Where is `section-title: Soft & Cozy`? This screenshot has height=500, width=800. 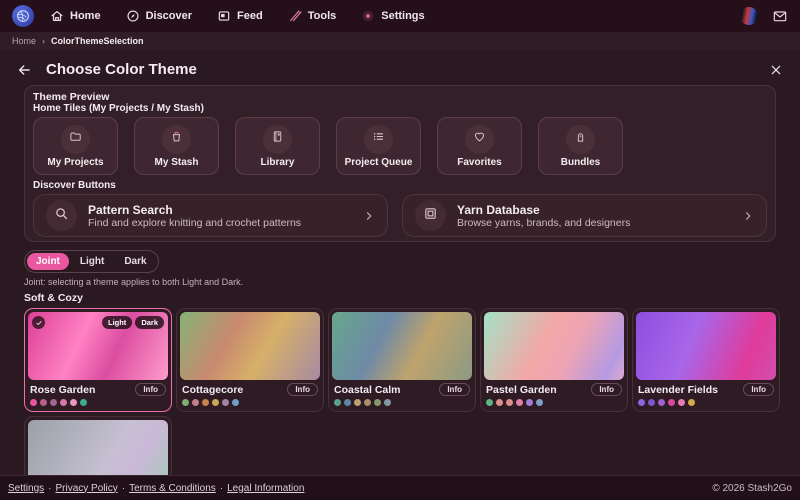
section-title: Soft & Cozy is located at coordinates (53, 298).